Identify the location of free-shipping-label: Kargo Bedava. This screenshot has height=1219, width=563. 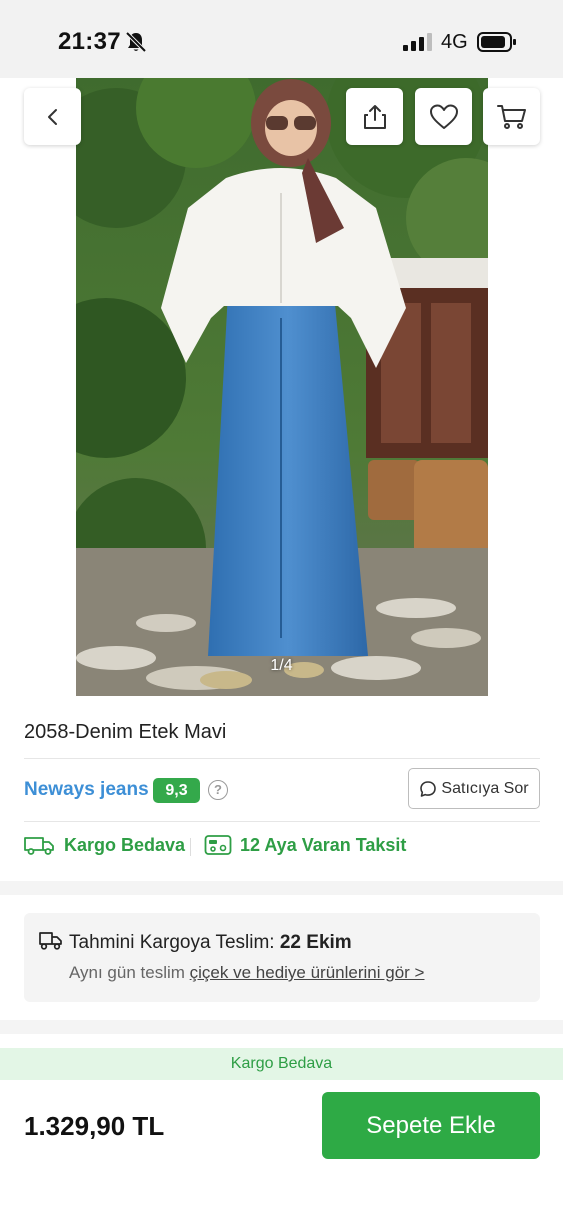
(125, 844).